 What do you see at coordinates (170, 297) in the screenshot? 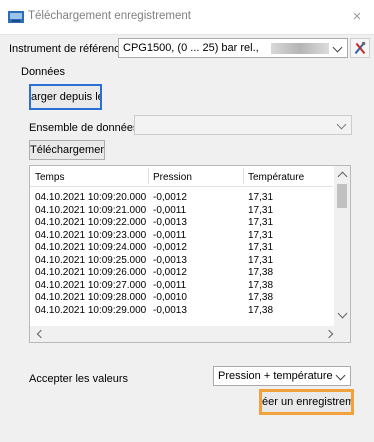
I see `cell-pression: -0,0010` at bounding box center [170, 297].